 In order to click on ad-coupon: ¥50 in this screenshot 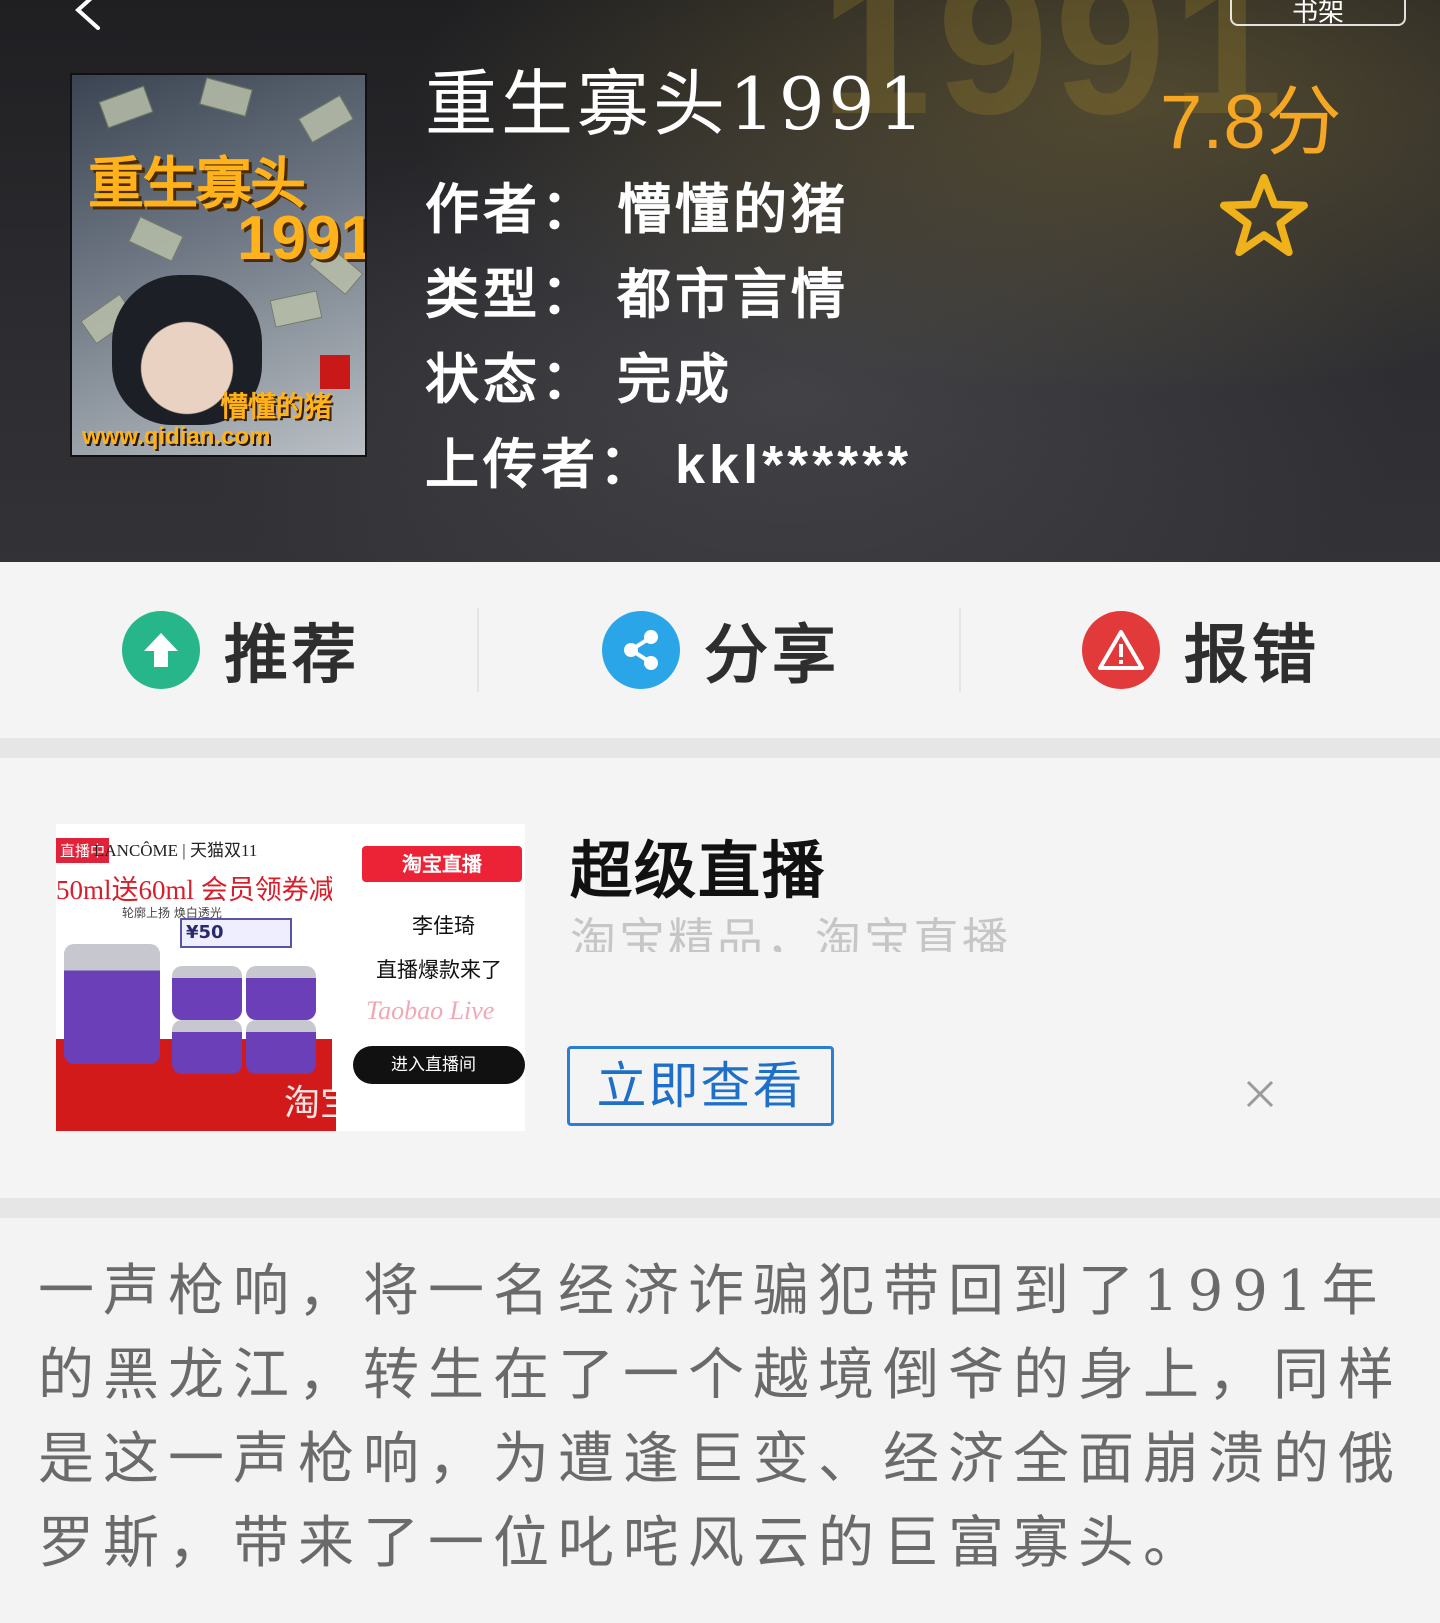, I will do `click(236, 933)`.